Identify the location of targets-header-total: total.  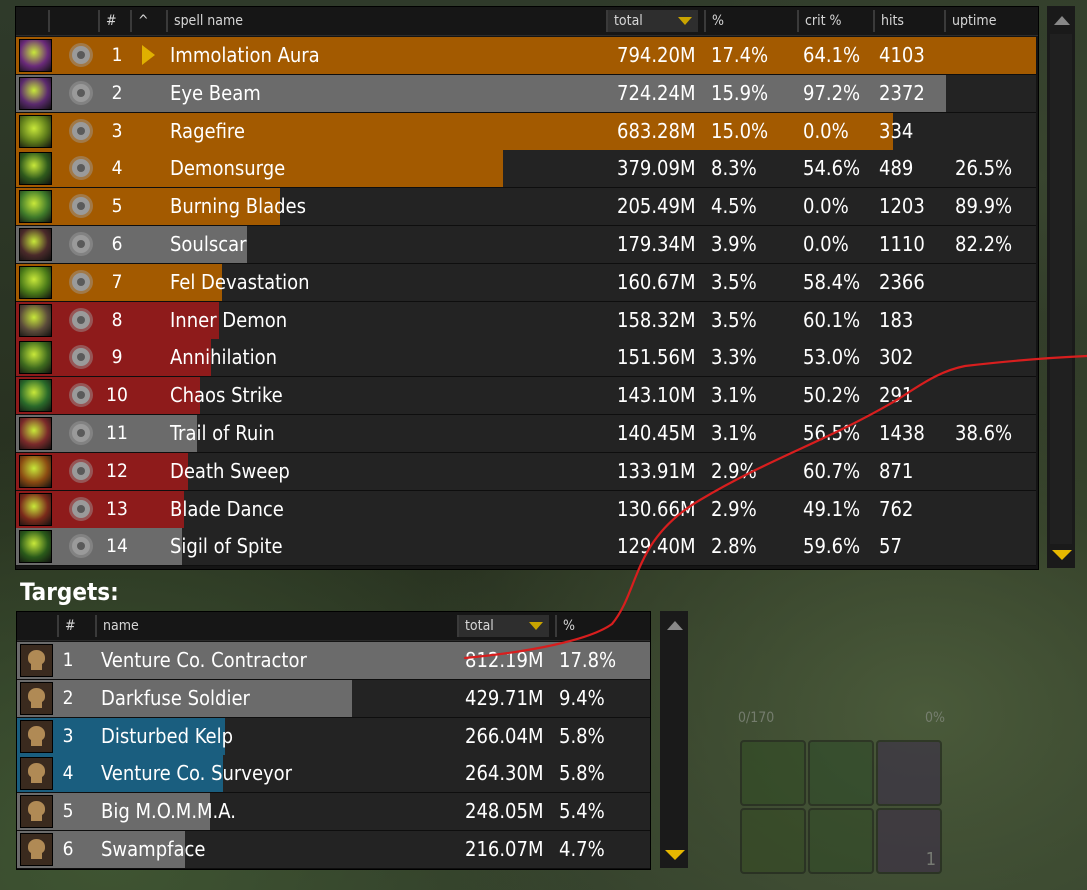
(503, 626).